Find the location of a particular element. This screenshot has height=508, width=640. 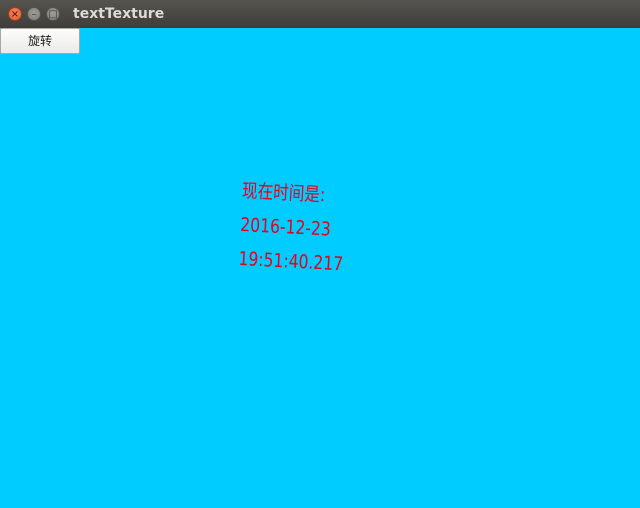

time-value: 19:51:40.217 is located at coordinates (290, 261).